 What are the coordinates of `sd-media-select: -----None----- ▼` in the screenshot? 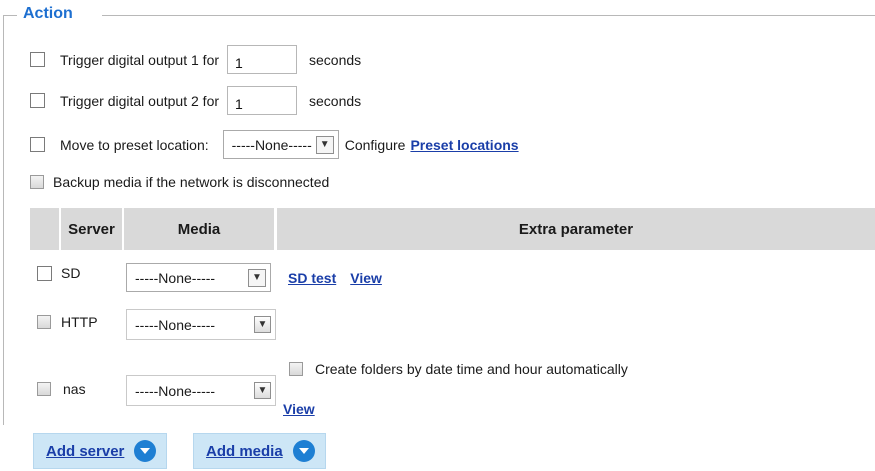 It's located at (198, 277).